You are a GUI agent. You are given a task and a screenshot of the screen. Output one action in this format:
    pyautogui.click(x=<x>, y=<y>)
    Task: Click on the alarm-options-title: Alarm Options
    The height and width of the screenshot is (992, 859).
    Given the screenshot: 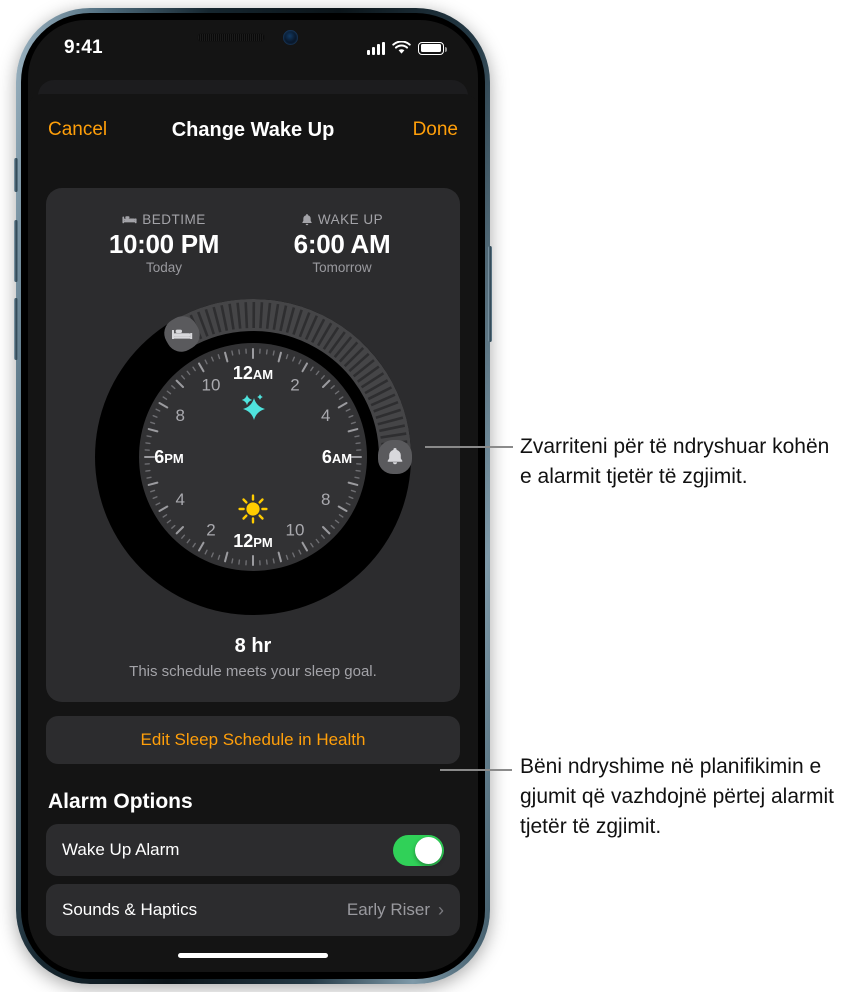 What is the action you would take?
    pyautogui.click(x=120, y=802)
    